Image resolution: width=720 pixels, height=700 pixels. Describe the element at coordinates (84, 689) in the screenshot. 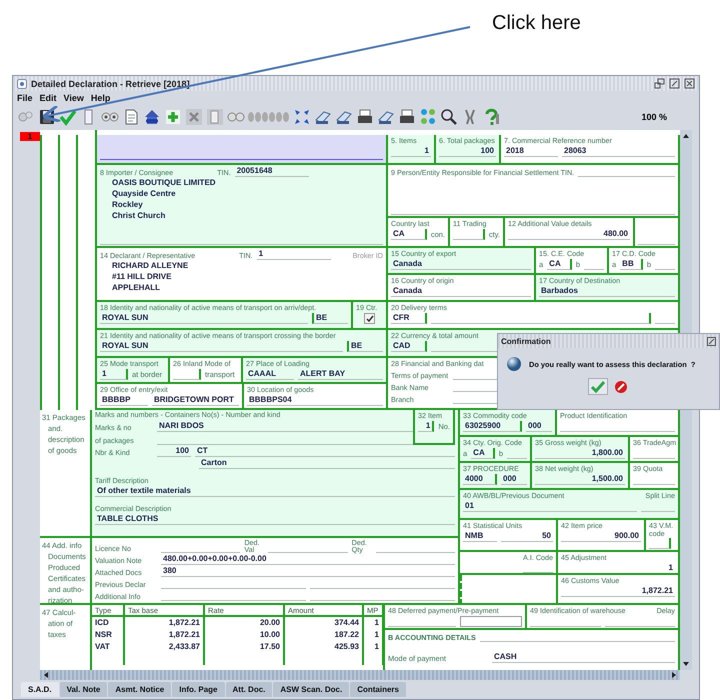

I see `tab: Val. Note` at that location.